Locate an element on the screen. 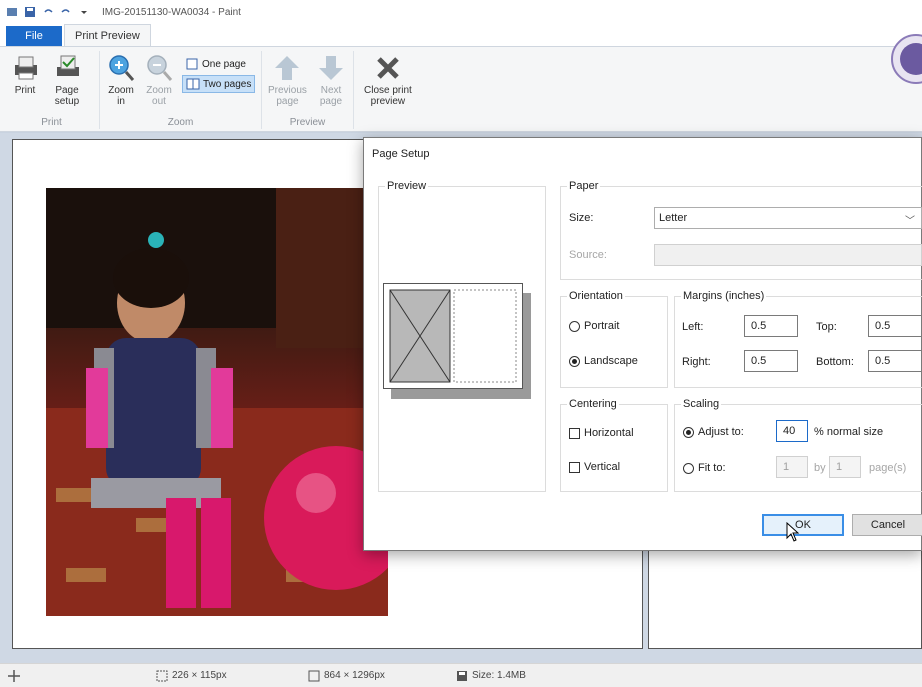 The image size is (922, 687). top-margin-label: Top: is located at coordinates (826, 327).